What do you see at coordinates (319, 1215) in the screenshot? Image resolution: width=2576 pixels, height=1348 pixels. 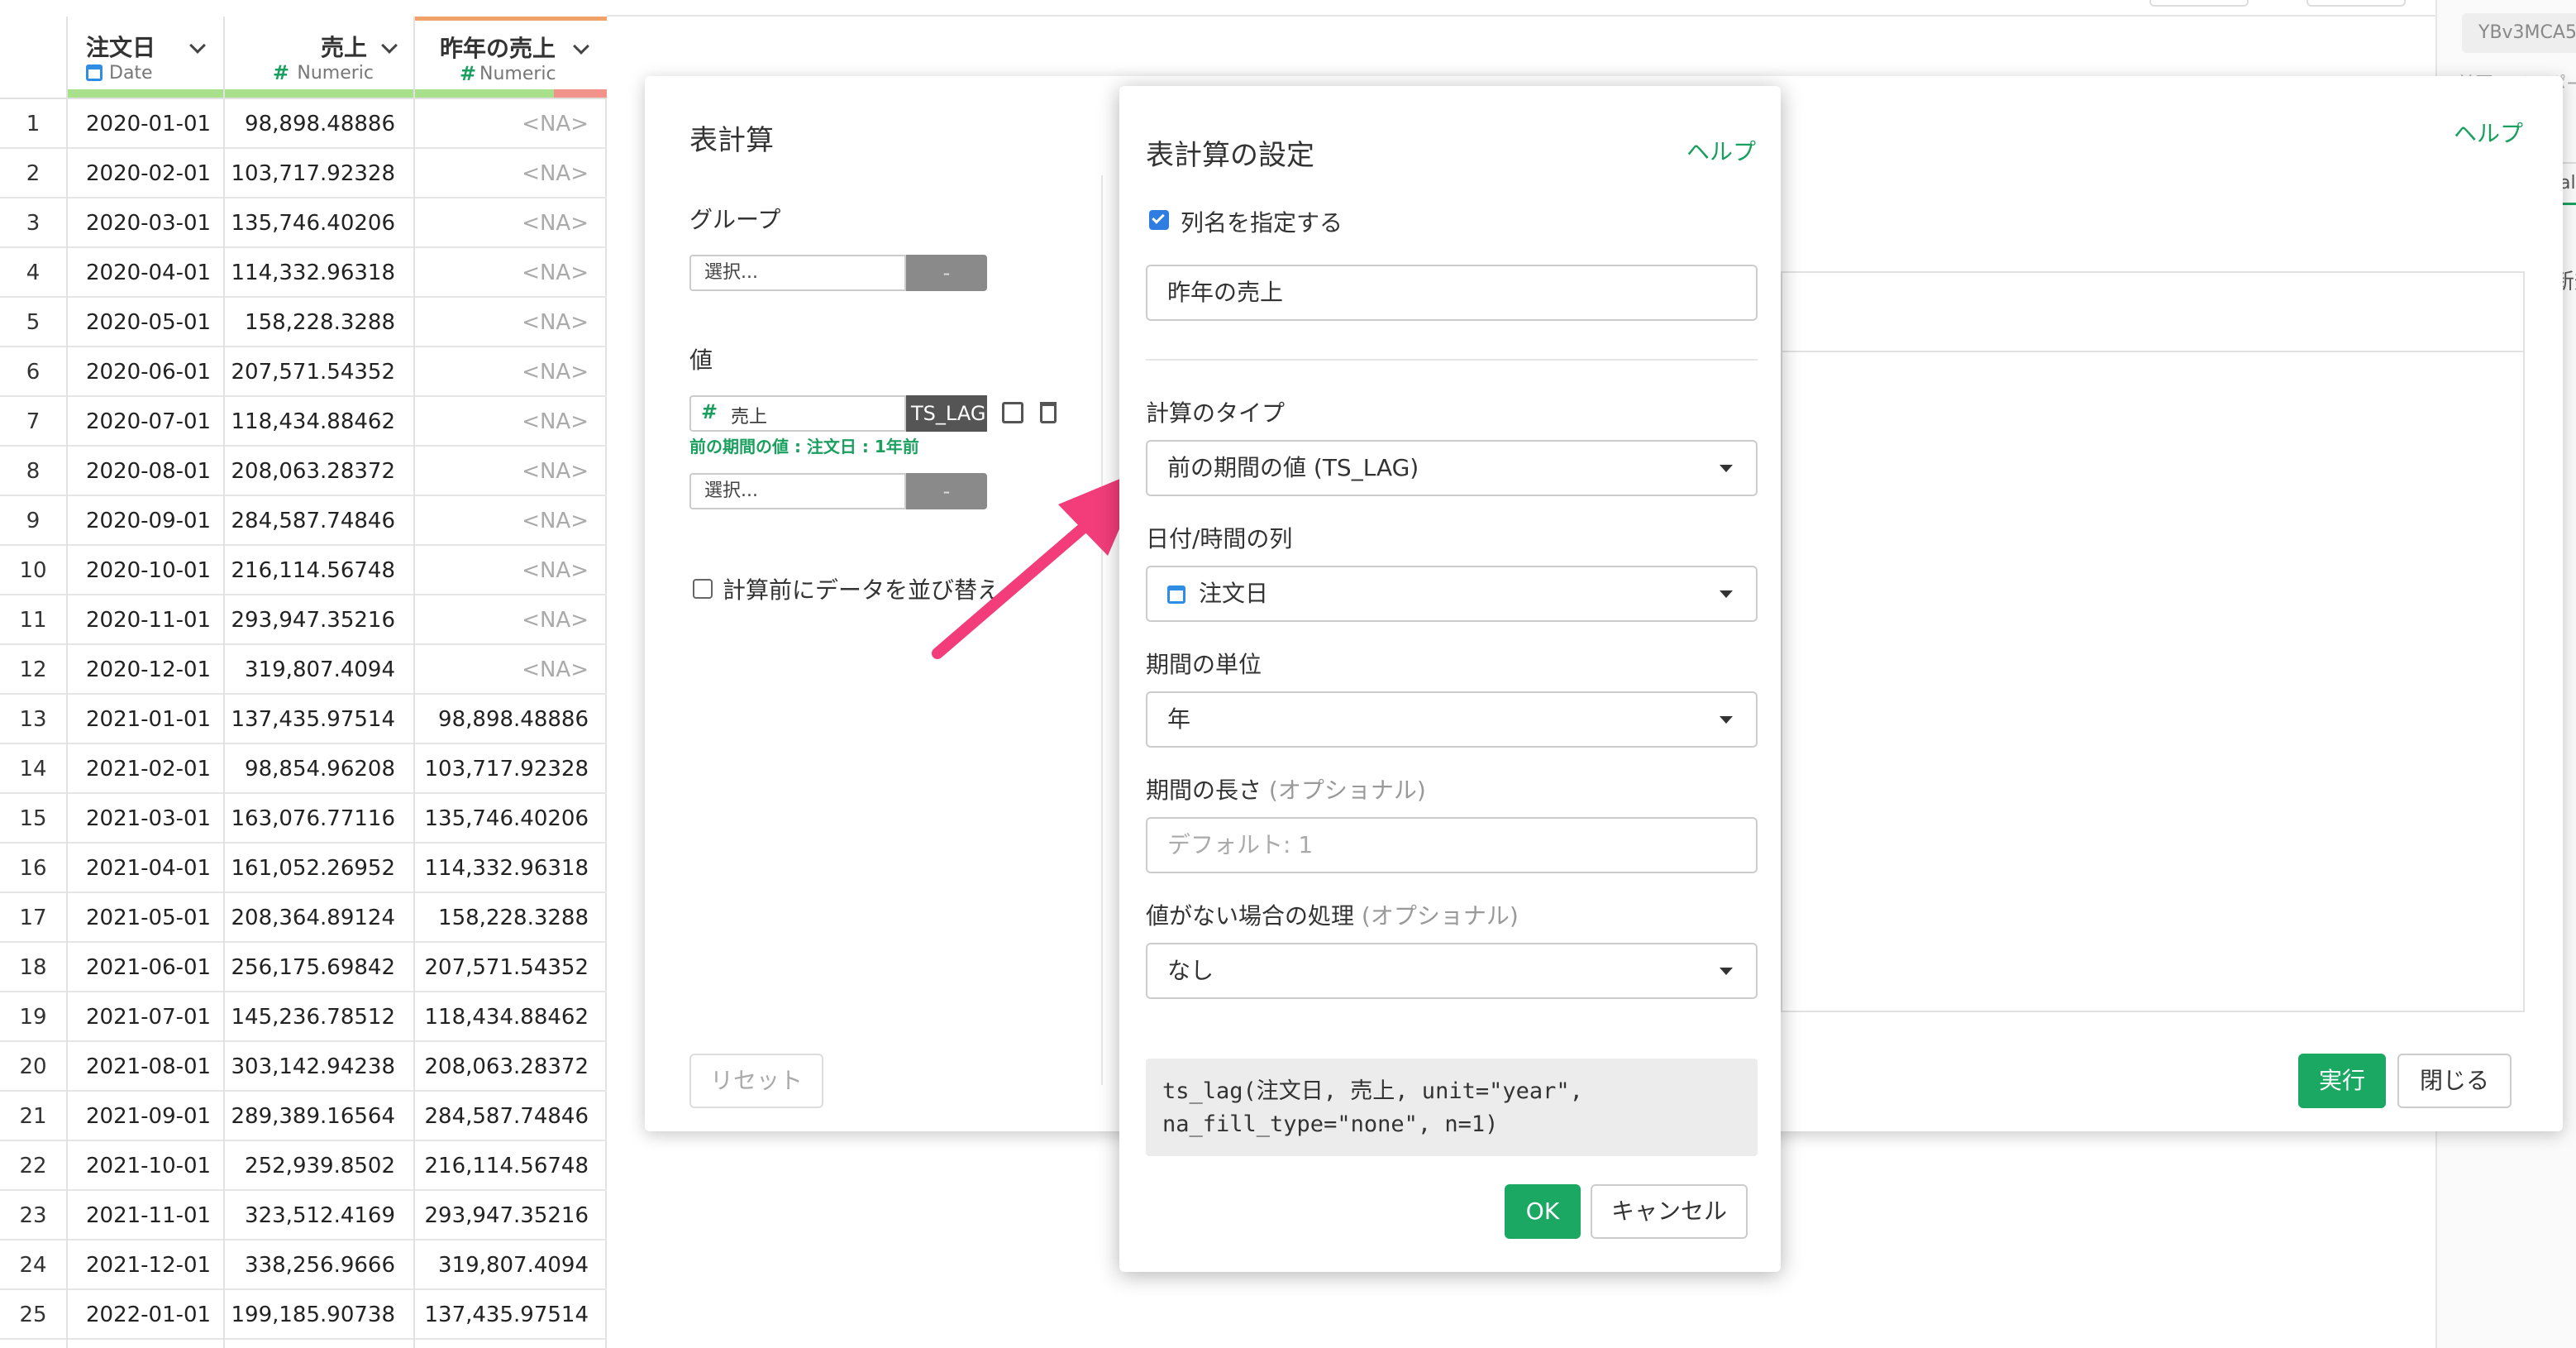 I see `table-cell-sales: 323,512.4169` at bounding box center [319, 1215].